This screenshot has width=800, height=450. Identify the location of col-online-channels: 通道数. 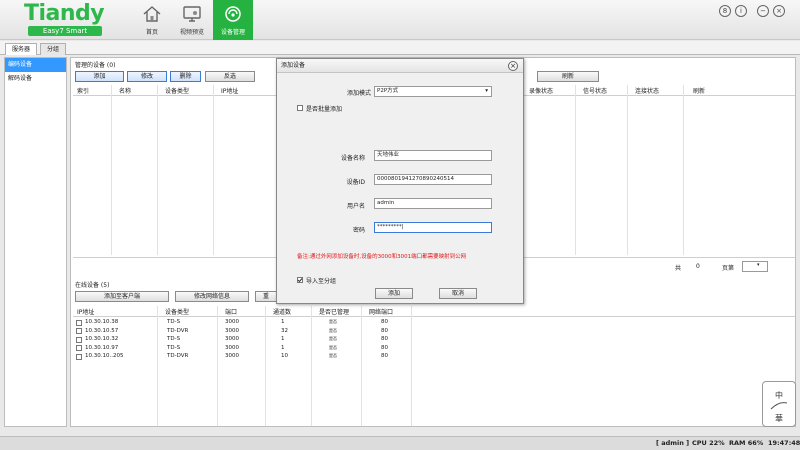
(282, 312).